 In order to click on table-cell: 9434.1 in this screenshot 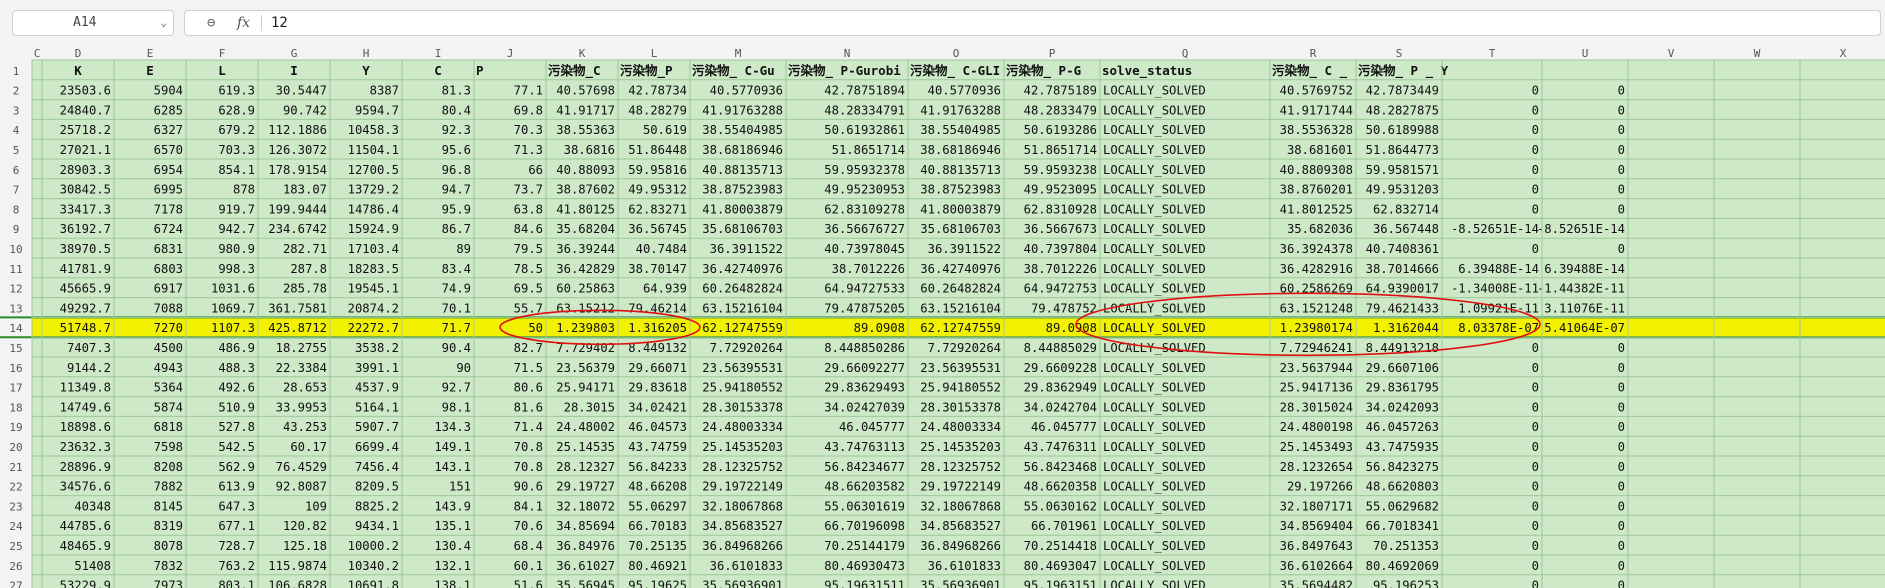, I will do `click(377, 526)`.